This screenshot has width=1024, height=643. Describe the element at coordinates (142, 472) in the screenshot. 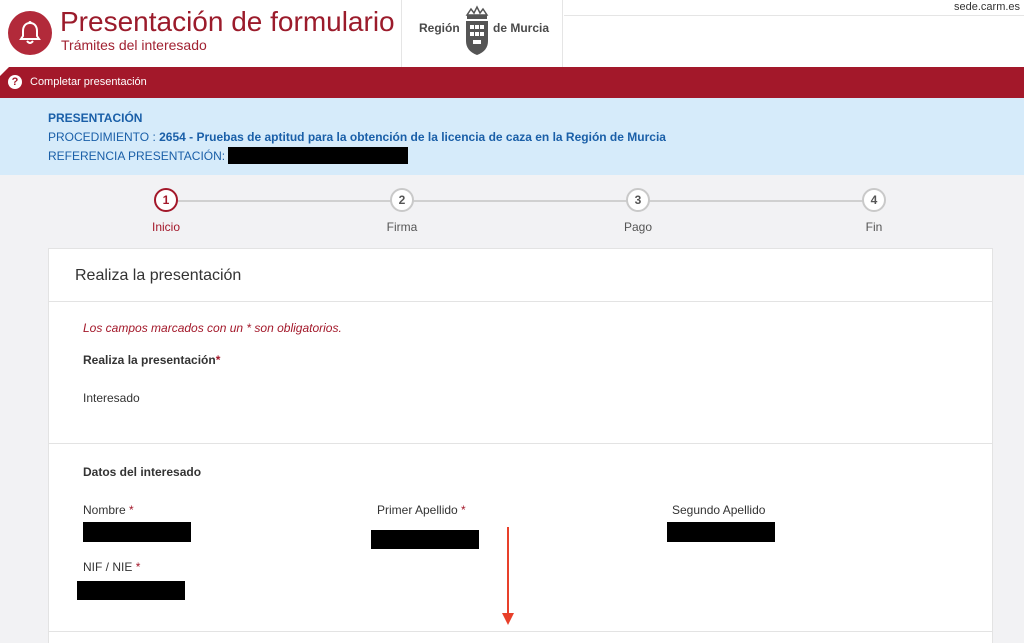

I see `section-title: Datos del interesado` at that location.